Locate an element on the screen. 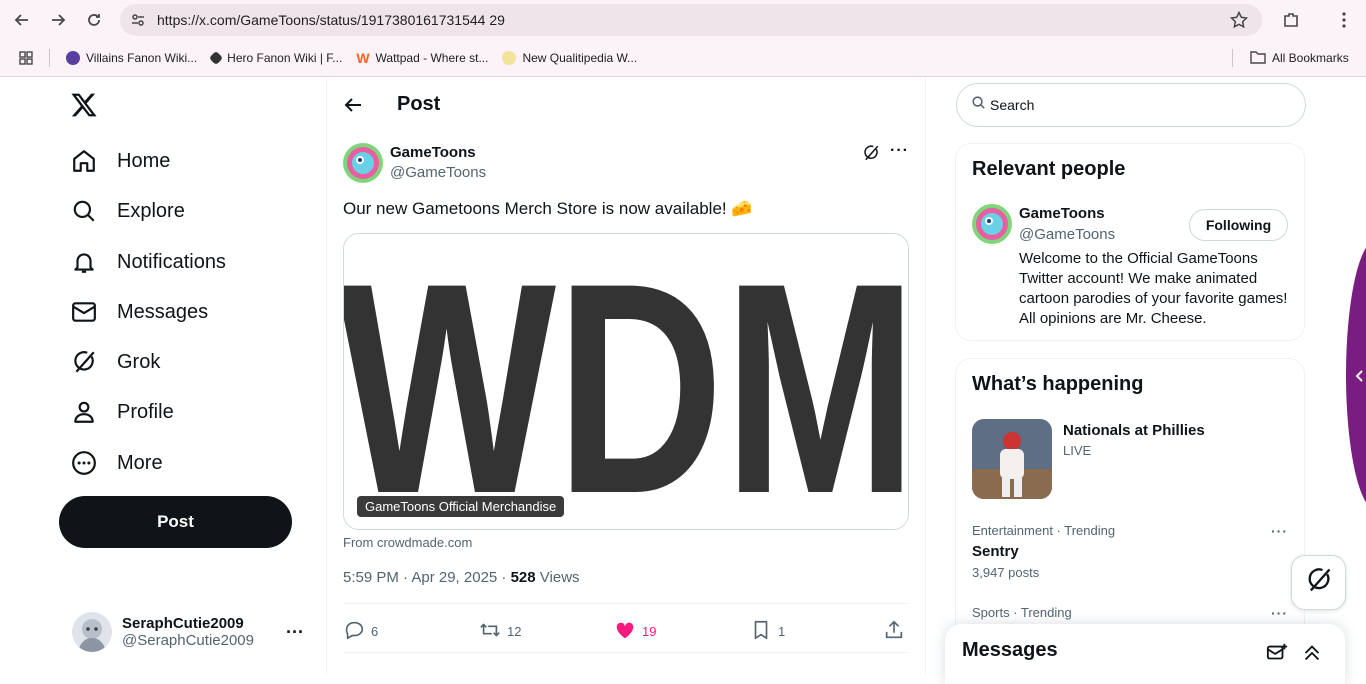 This screenshot has width=1366, height=684. repost-button: 12 is located at coordinates (500, 631).